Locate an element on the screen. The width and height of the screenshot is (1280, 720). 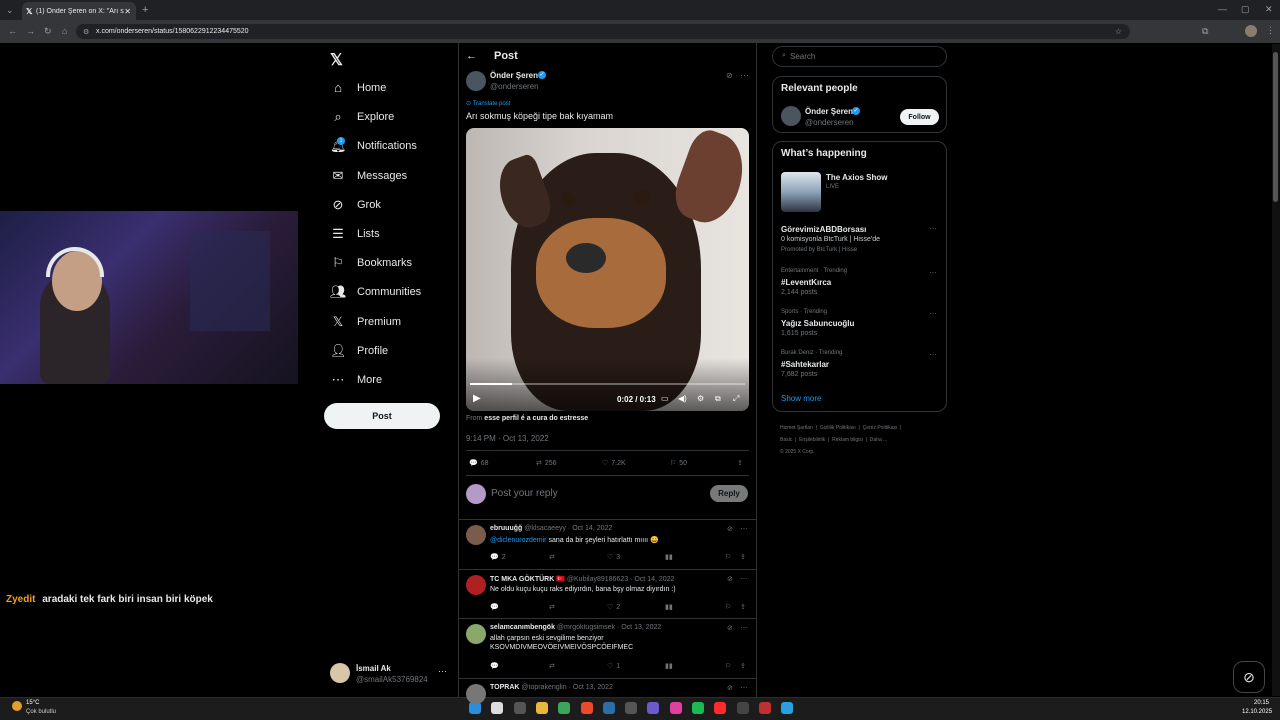
fullscreen-icon: ⤢ is located at coordinates (736, 399).